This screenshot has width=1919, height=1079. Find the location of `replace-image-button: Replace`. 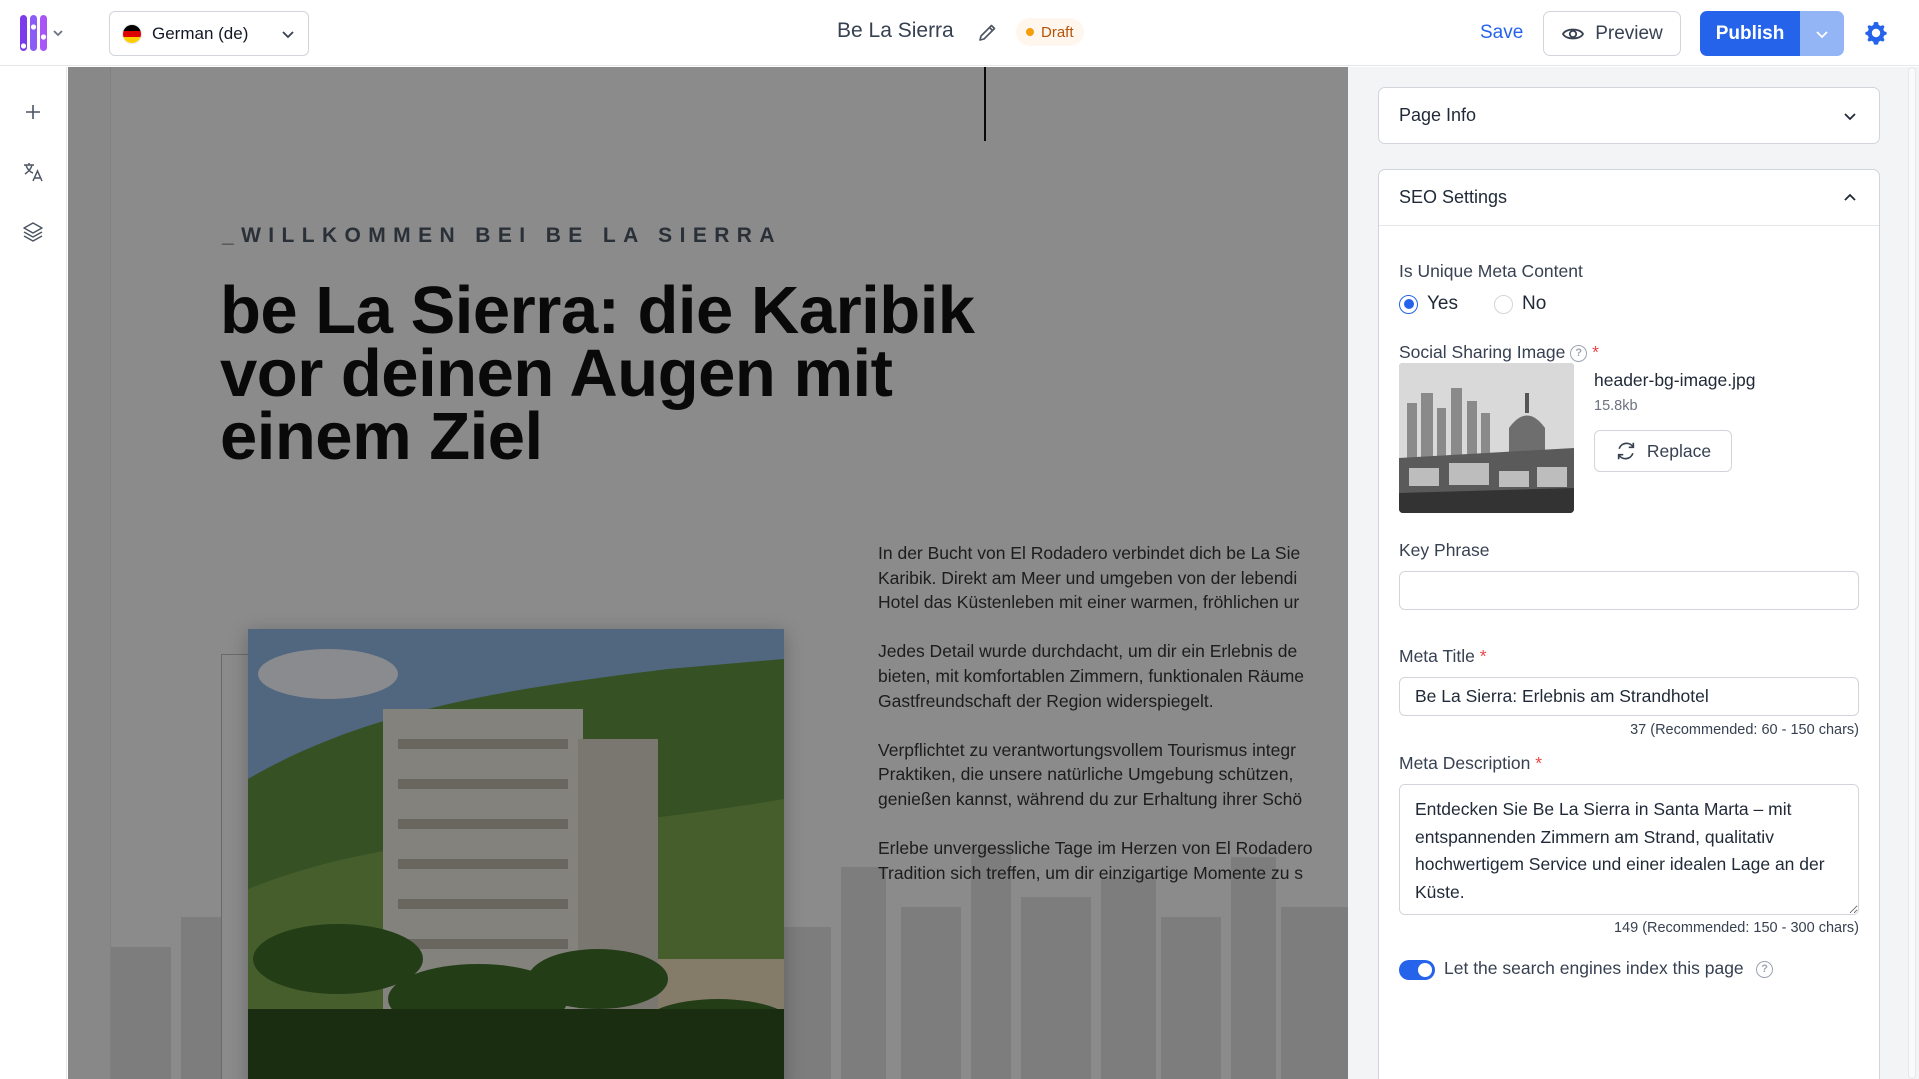

replace-image-button: Replace is located at coordinates (1663, 451).